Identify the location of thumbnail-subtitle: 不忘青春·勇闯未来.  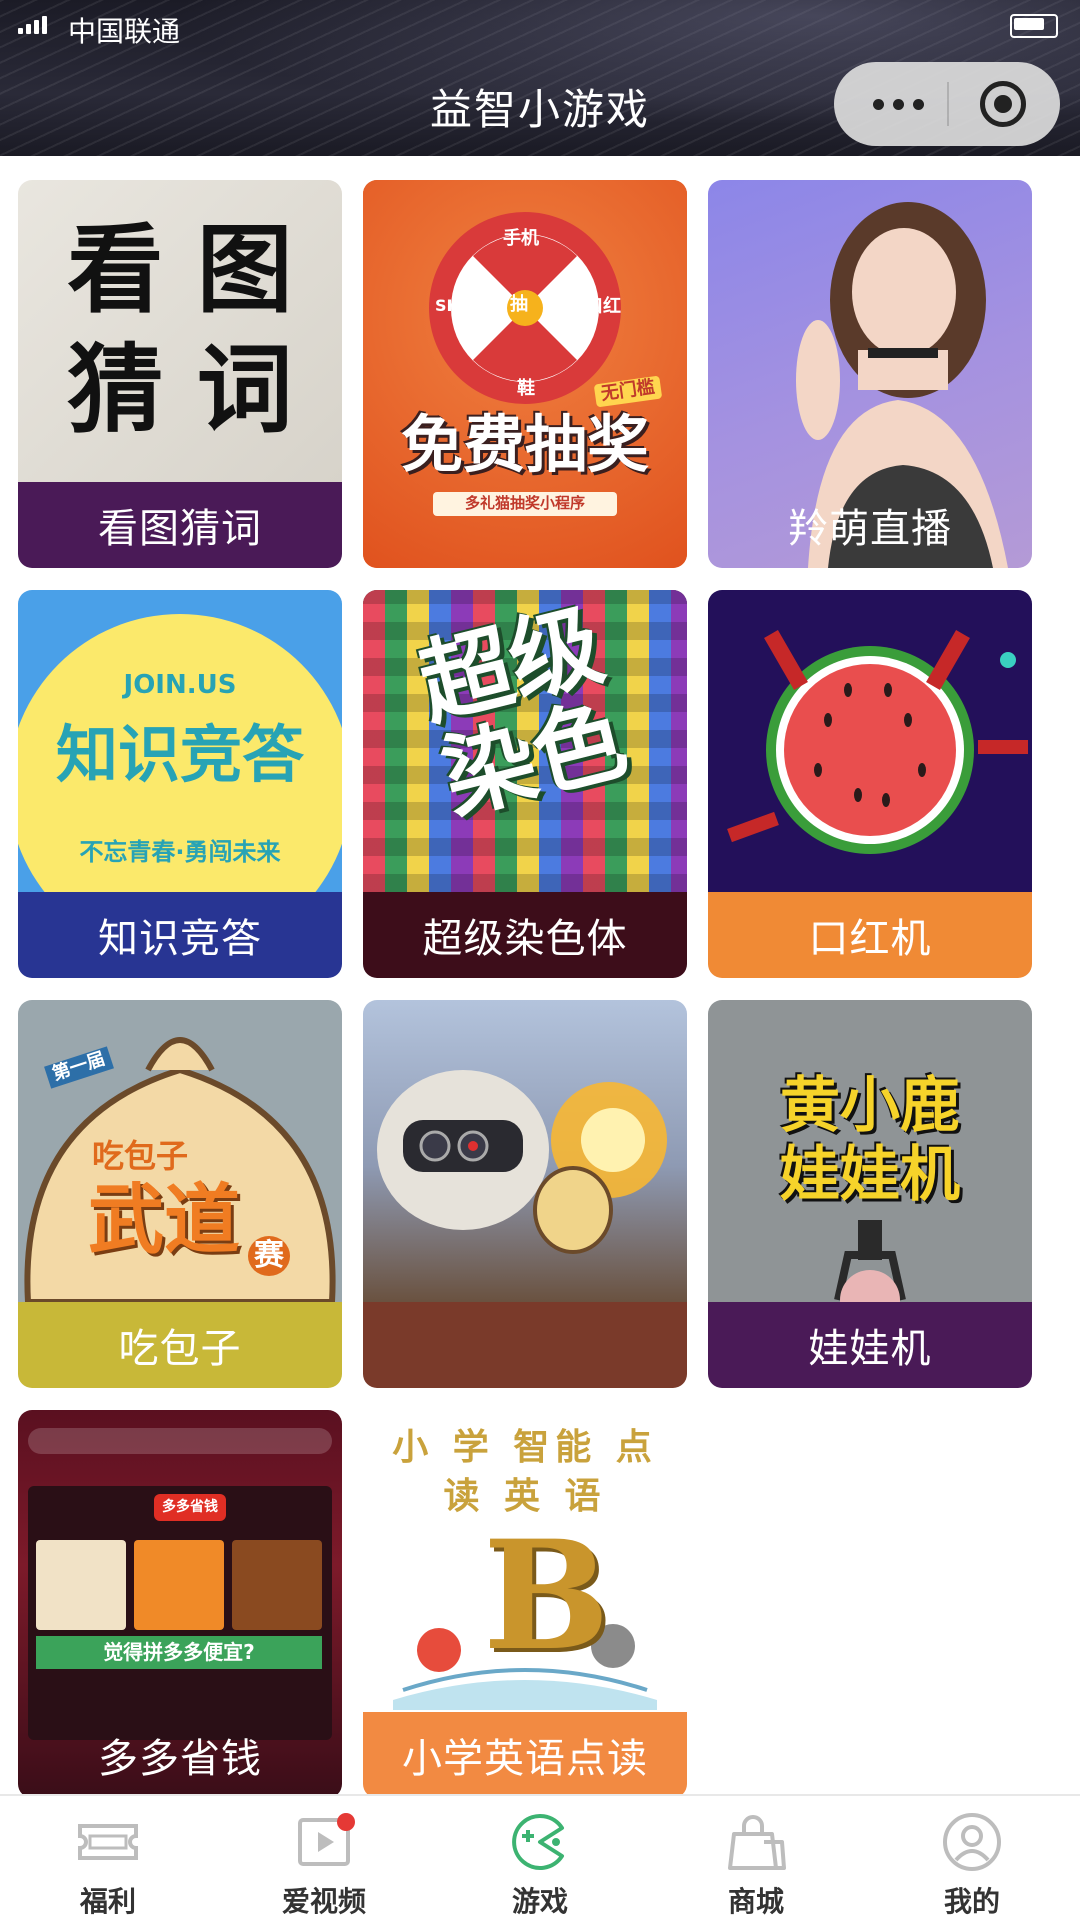
(180, 852).